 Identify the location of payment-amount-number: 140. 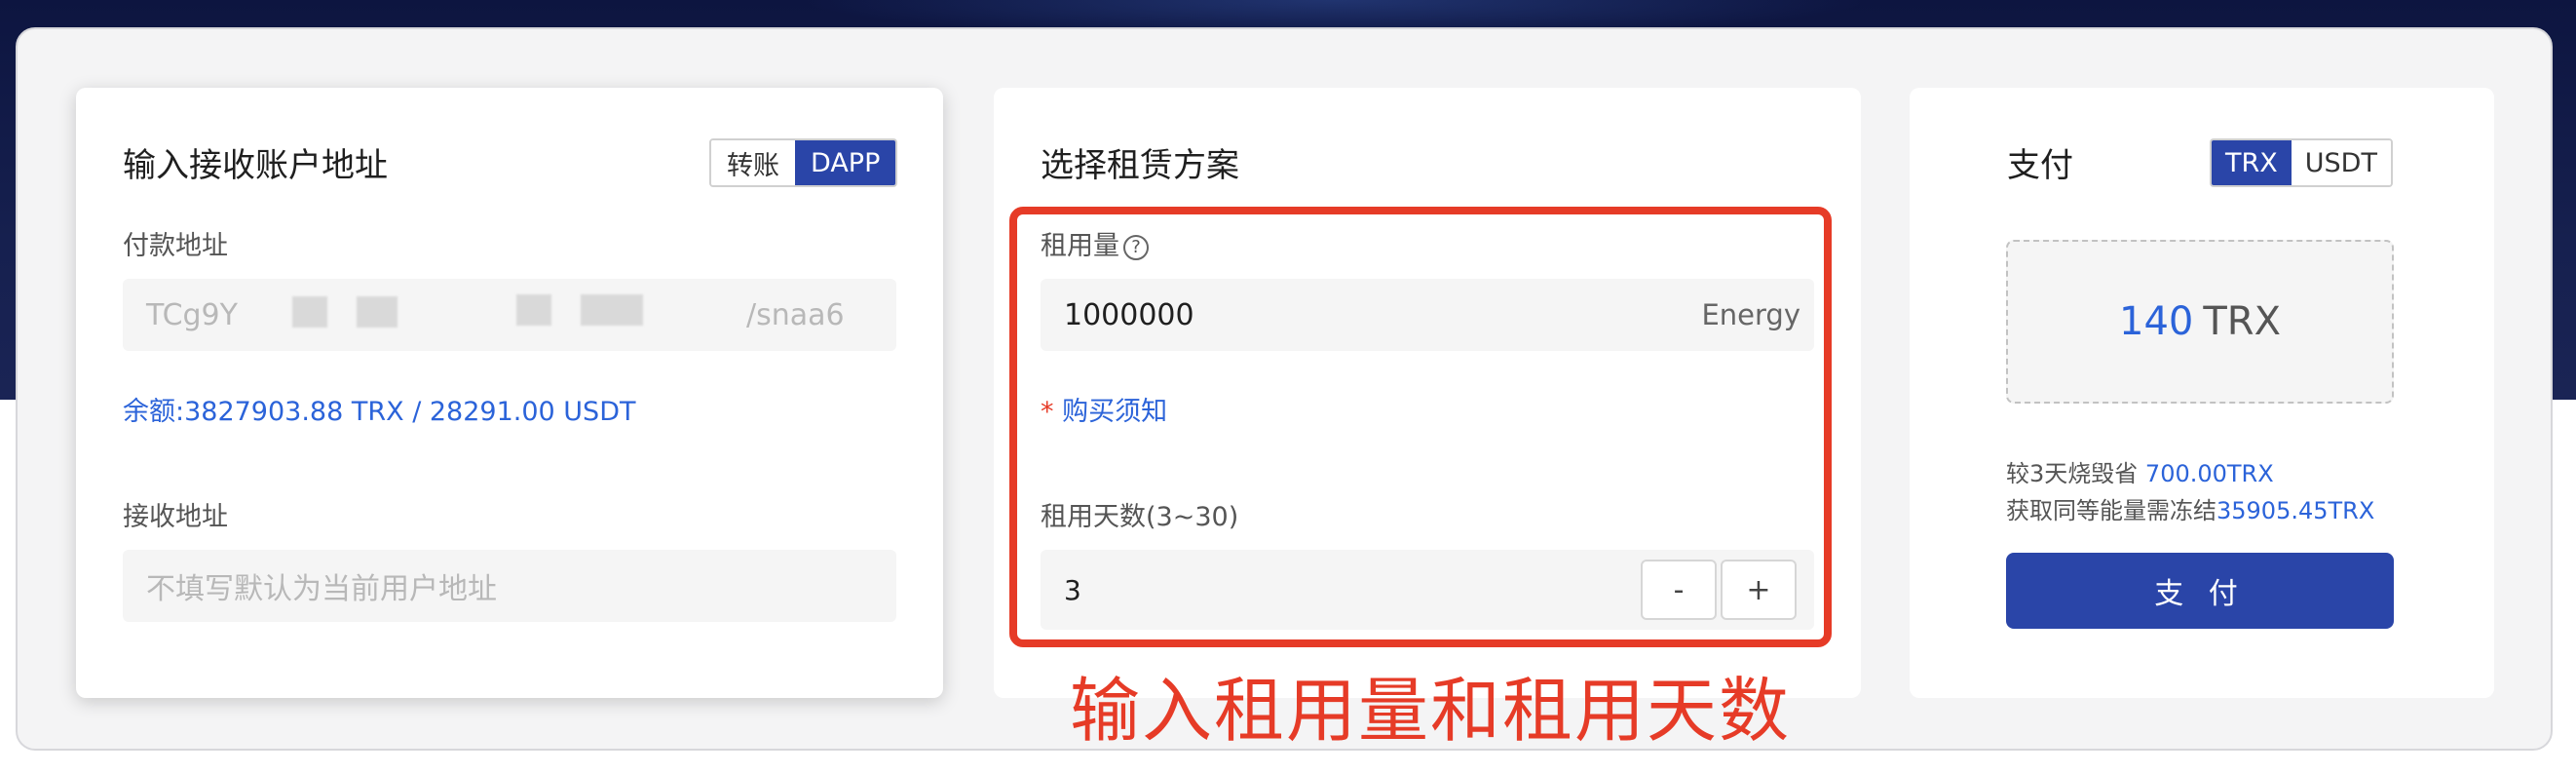
(2156, 321).